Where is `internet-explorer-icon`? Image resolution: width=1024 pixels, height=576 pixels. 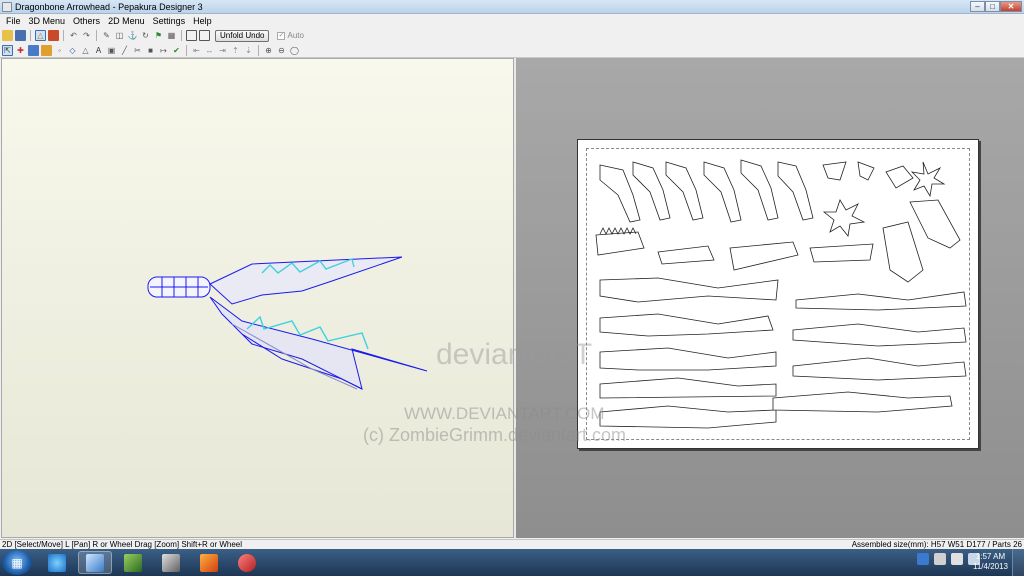 internet-explorer-icon is located at coordinates (57, 562).